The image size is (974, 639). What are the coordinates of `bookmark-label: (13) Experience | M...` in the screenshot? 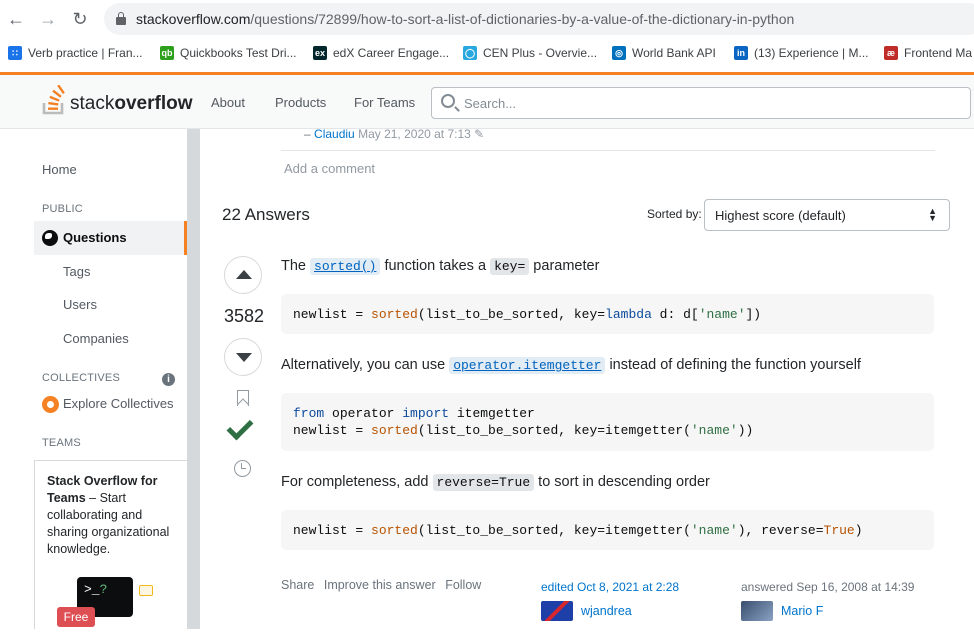 It's located at (811, 53).